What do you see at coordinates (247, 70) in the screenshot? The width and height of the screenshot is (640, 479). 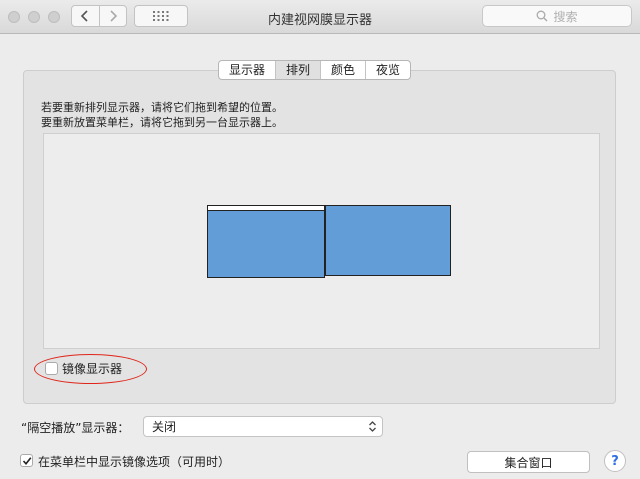 I see `tab-display: 显示器` at bounding box center [247, 70].